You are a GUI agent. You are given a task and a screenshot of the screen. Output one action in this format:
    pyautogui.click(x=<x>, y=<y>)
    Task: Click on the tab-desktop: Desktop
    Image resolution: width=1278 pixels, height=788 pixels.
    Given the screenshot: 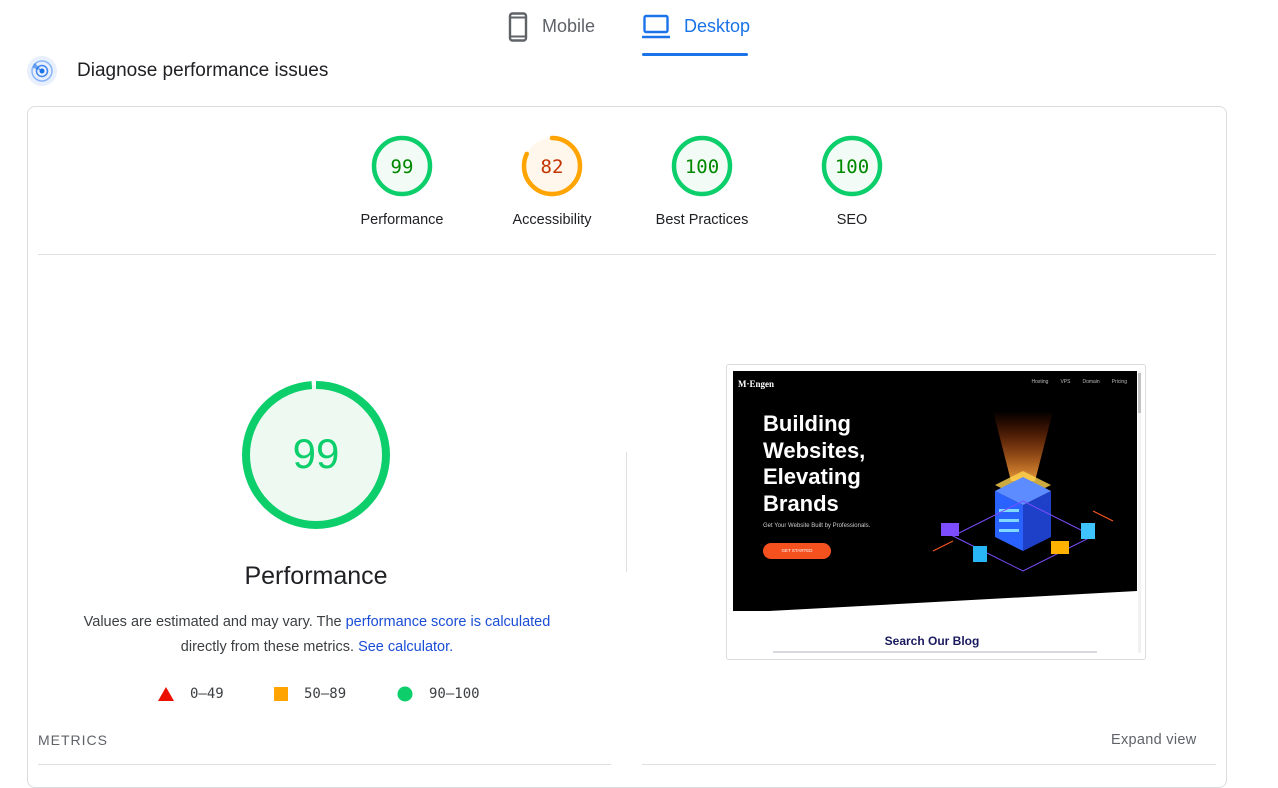 What is the action you would take?
    pyautogui.click(x=696, y=33)
    